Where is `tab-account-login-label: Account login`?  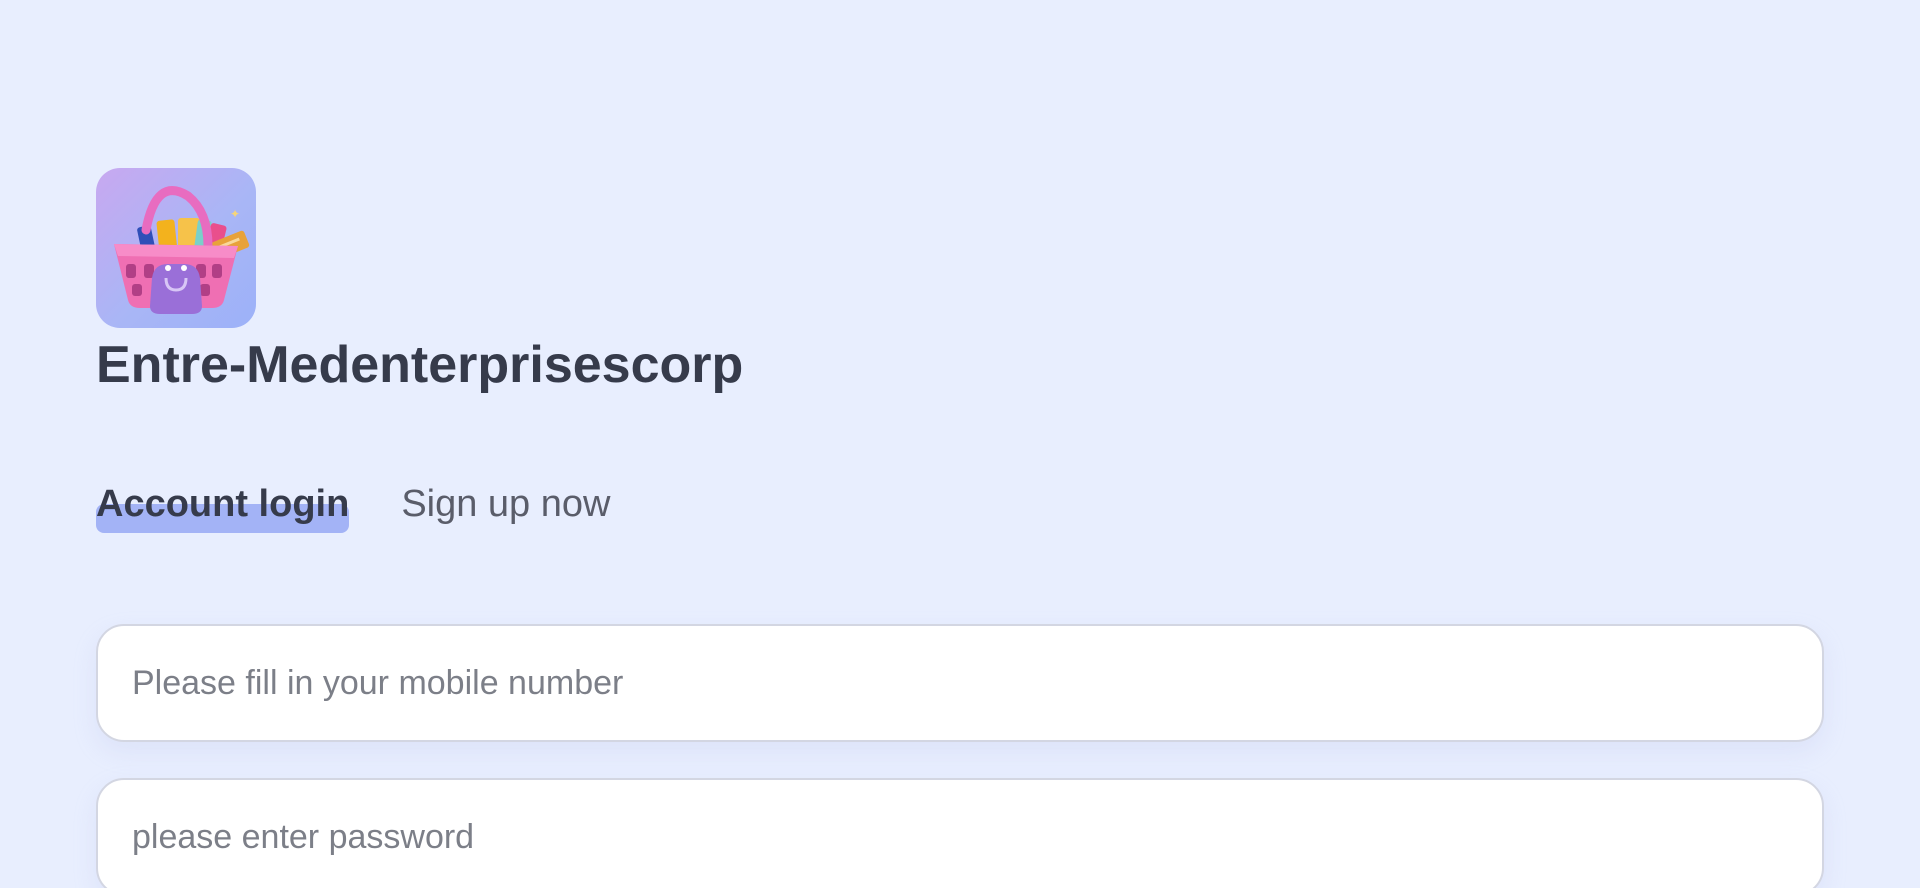
tab-account-login-label: Account login is located at coordinates (223, 504).